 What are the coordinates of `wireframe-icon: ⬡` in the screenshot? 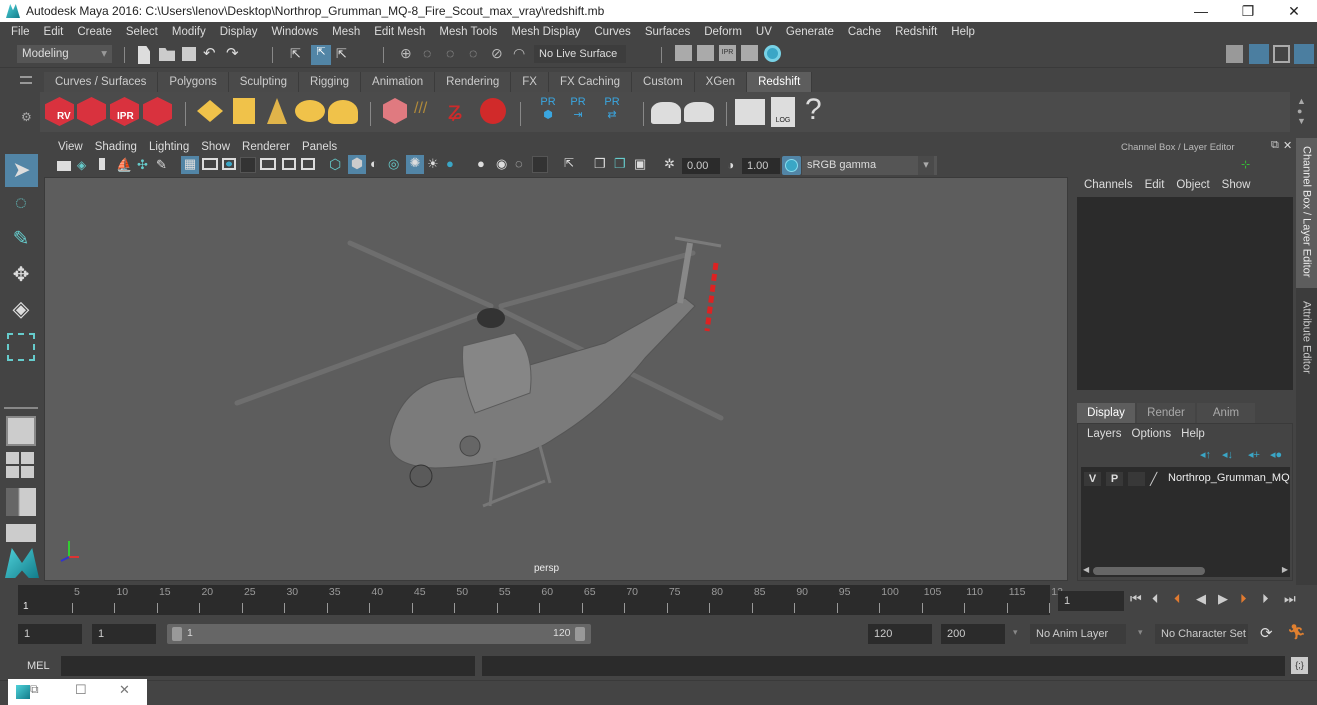 It's located at (338, 165).